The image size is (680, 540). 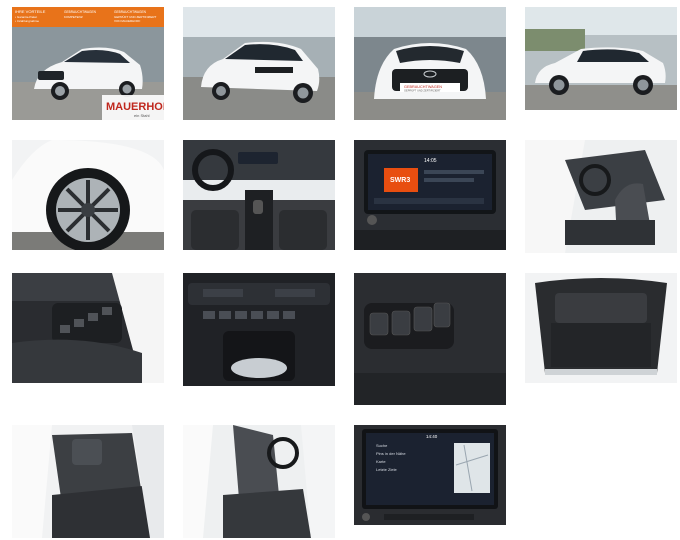 I want to click on car-front-grille-photo: GEBRAUCHTWAGEN GEPRÜFT UND ZERTIFIZIERT, so click(x=430, y=63).